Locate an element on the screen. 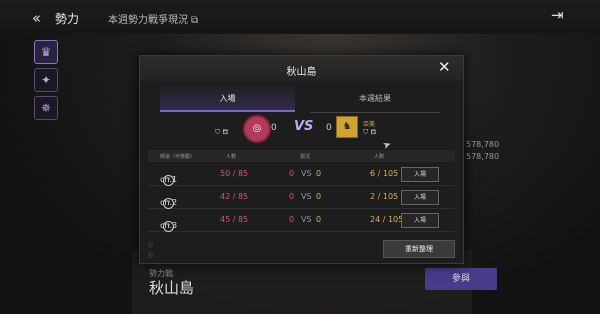  column-header: 現況 is located at coordinates (305, 157).